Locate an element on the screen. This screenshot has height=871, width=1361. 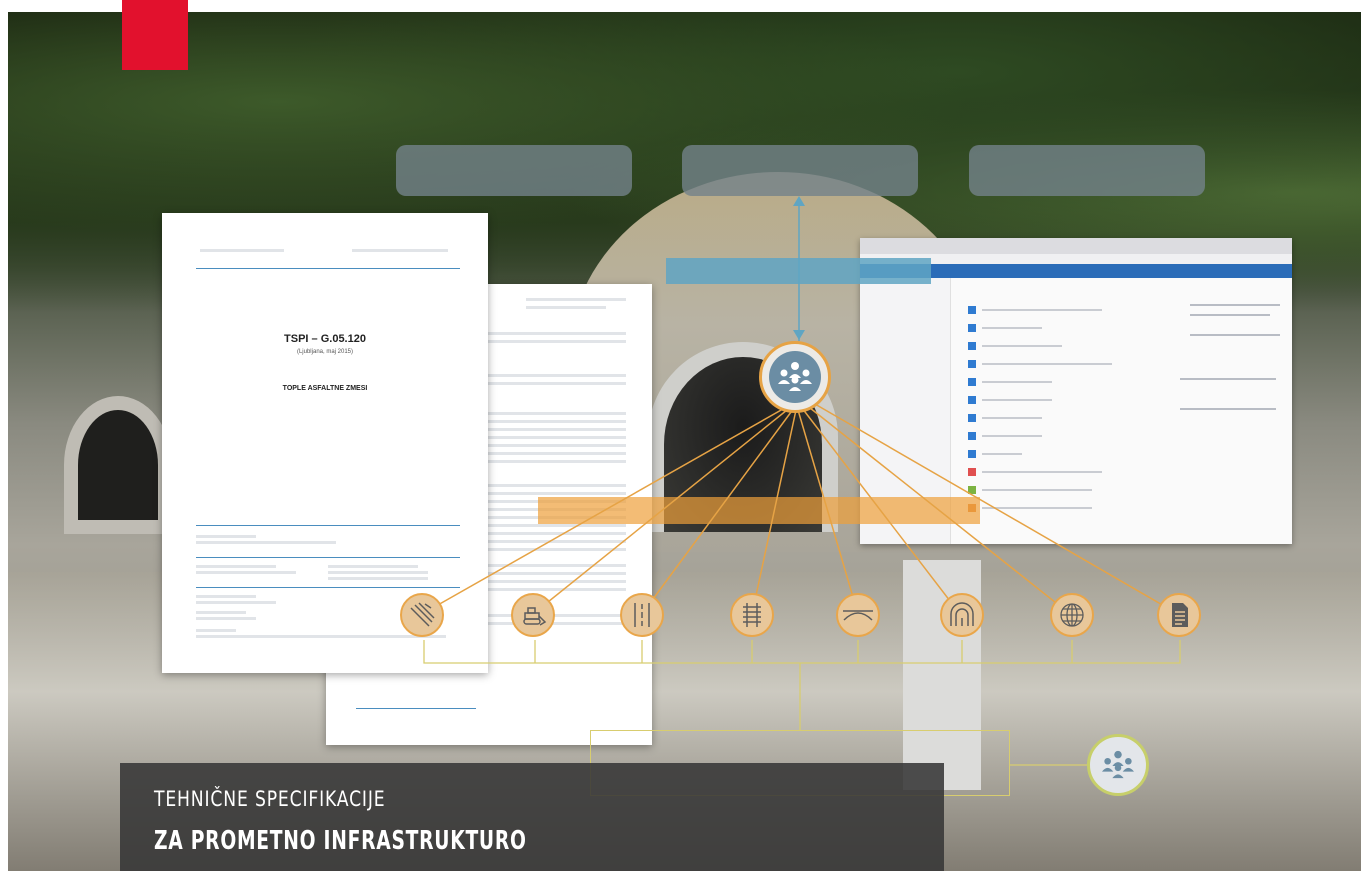
people-group-icon is located at coordinates (795, 377).